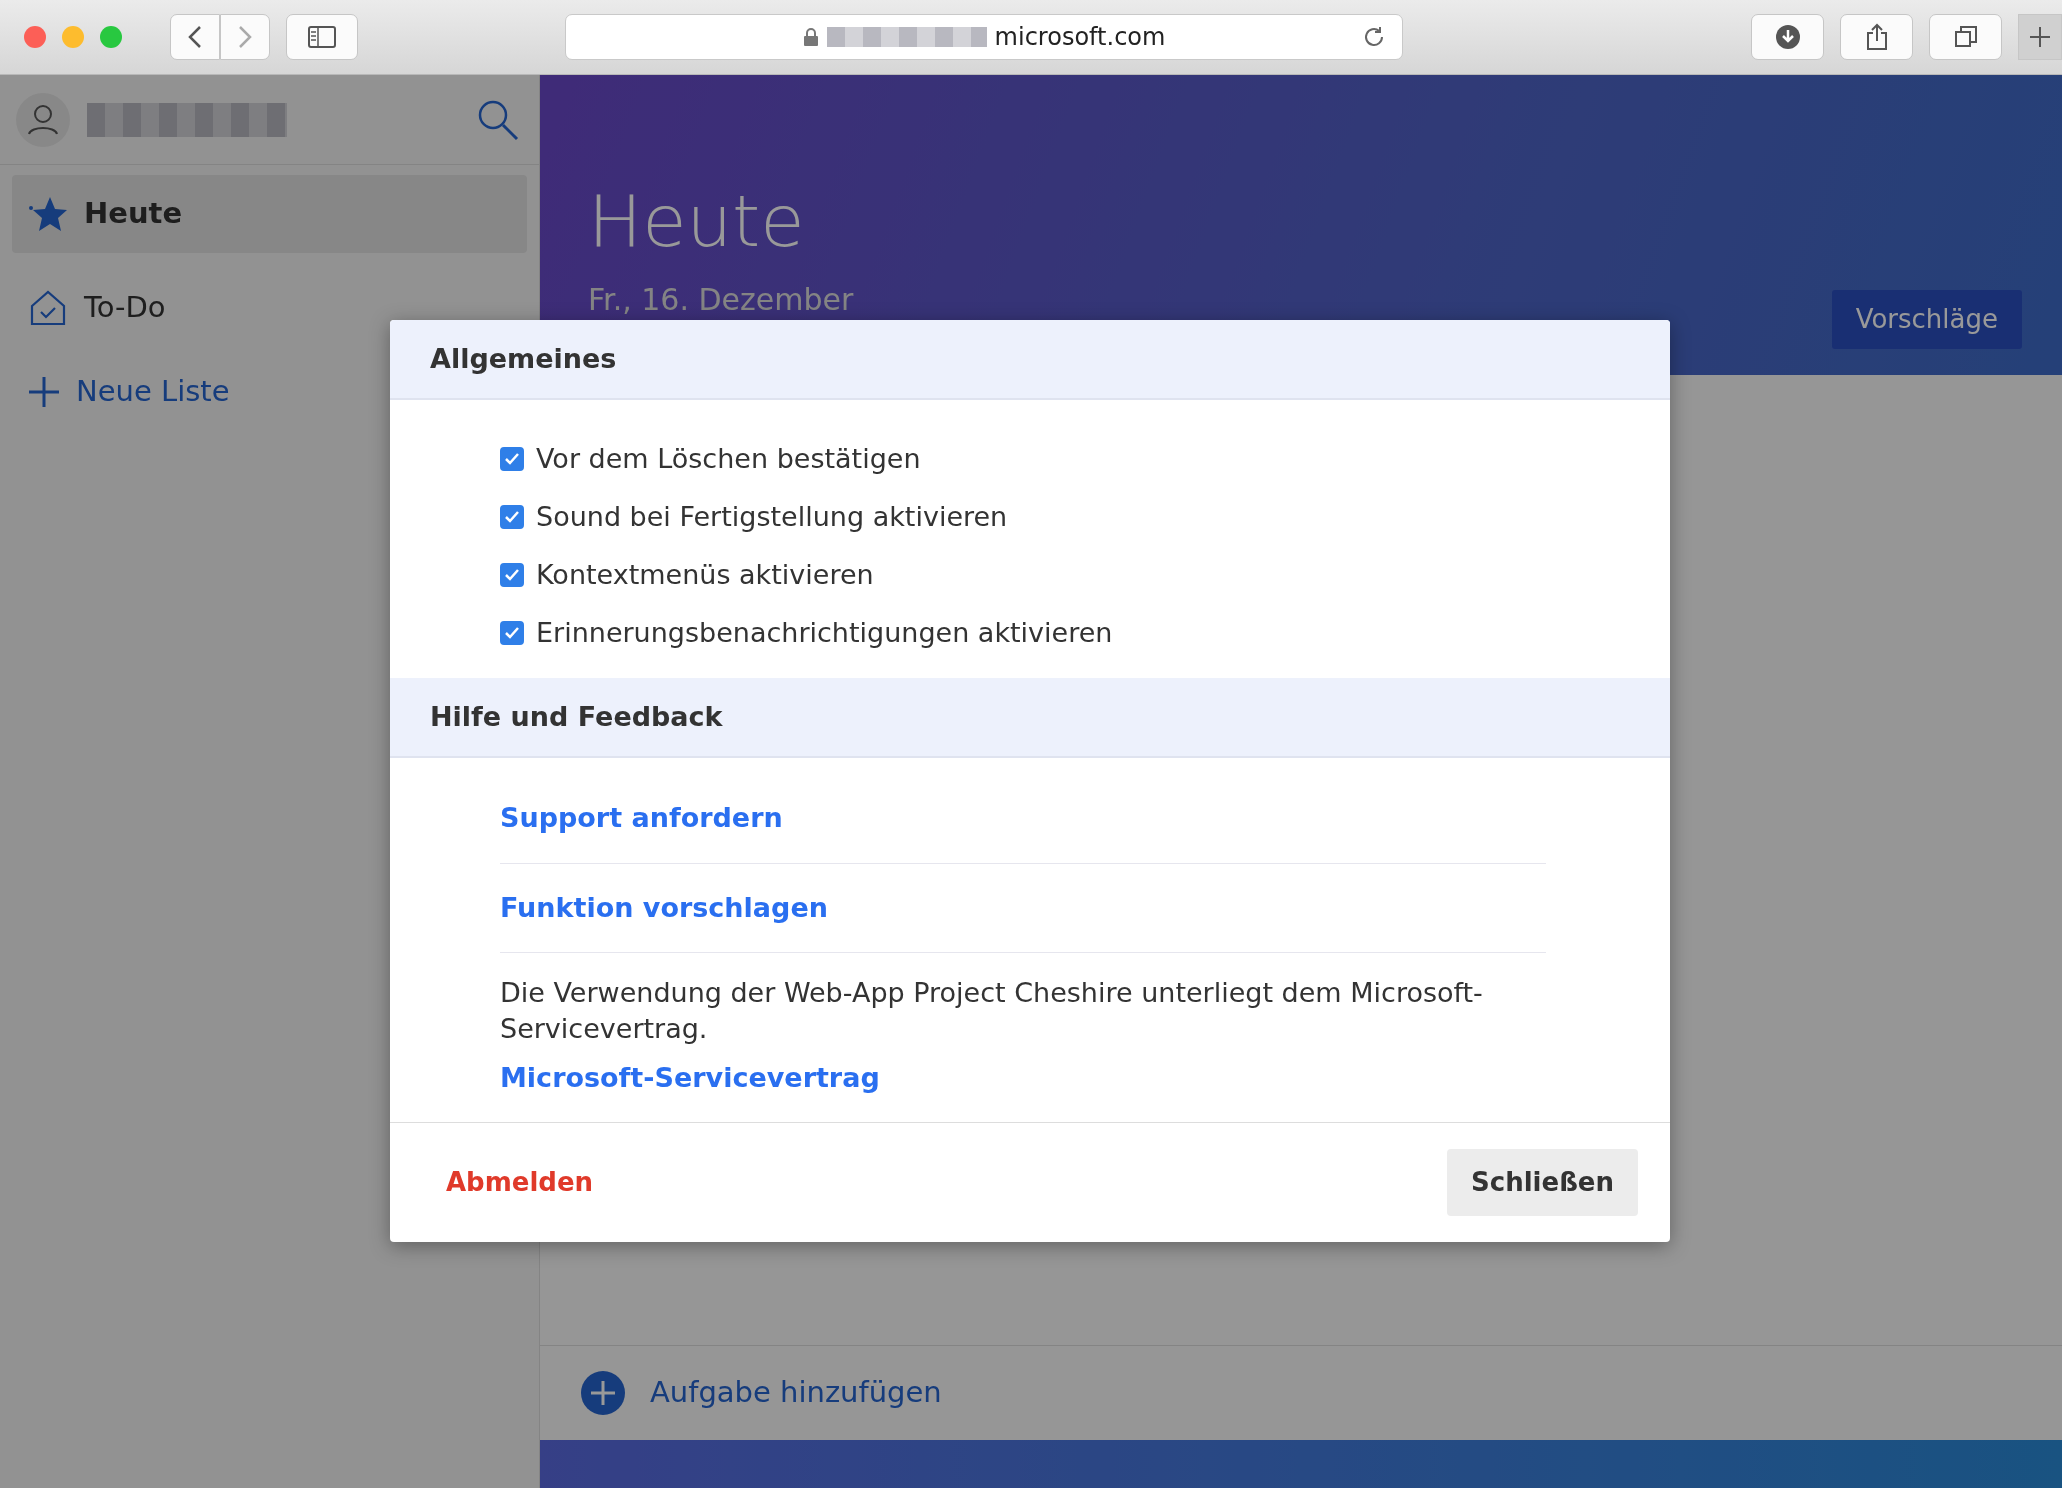 The width and height of the screenshot is (2062, 1488). Describe the element at coordinates (772, 516) in the screenshot. I see `option-label: Sound bei Fertigstellung aktivieren` at that location.